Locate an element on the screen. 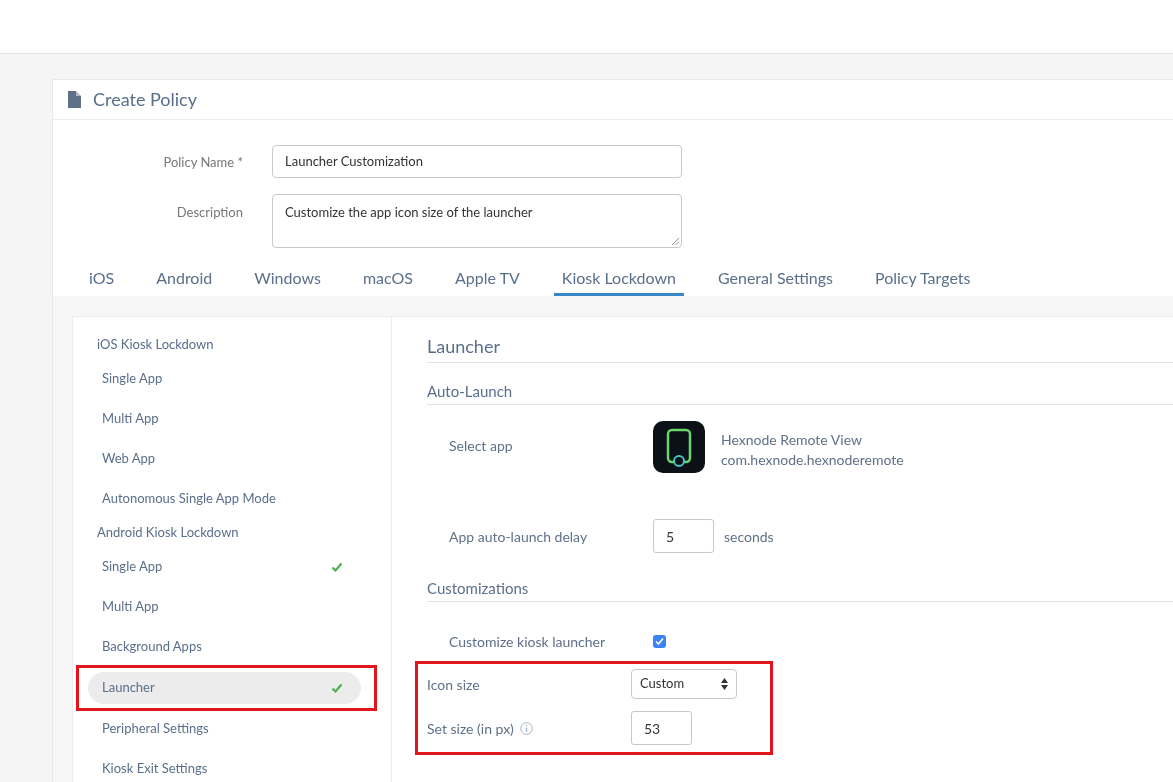 Image resolution: width=1173 pixels, height=782 pixels. number-field: 53 is located at coordinates (661, 728).